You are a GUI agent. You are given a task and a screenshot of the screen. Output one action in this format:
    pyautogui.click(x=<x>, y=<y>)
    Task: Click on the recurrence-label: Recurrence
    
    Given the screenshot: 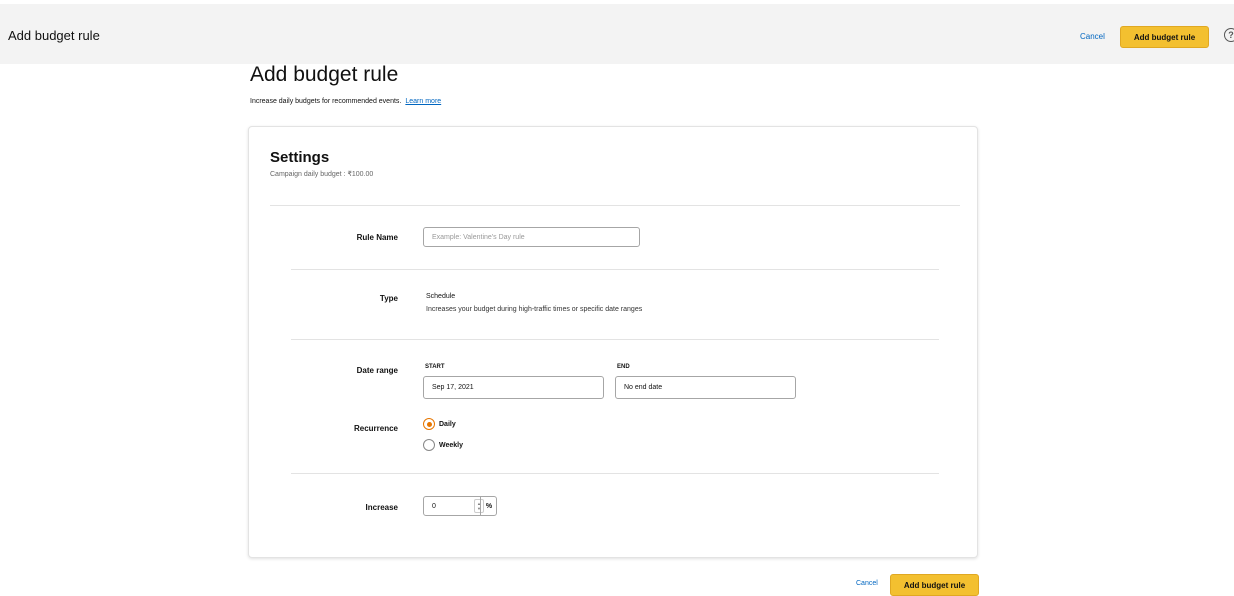 What is the action you would take?
    pyautogui.click(x=375, y=428)
    